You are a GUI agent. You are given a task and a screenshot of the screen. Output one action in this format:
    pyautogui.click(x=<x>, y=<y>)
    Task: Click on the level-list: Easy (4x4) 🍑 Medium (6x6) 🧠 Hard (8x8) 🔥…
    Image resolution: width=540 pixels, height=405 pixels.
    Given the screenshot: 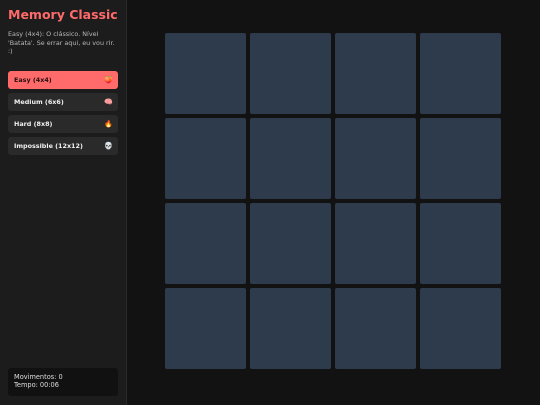 What is the action you would take?
    pyautogui.click(x=63, y=112)
    